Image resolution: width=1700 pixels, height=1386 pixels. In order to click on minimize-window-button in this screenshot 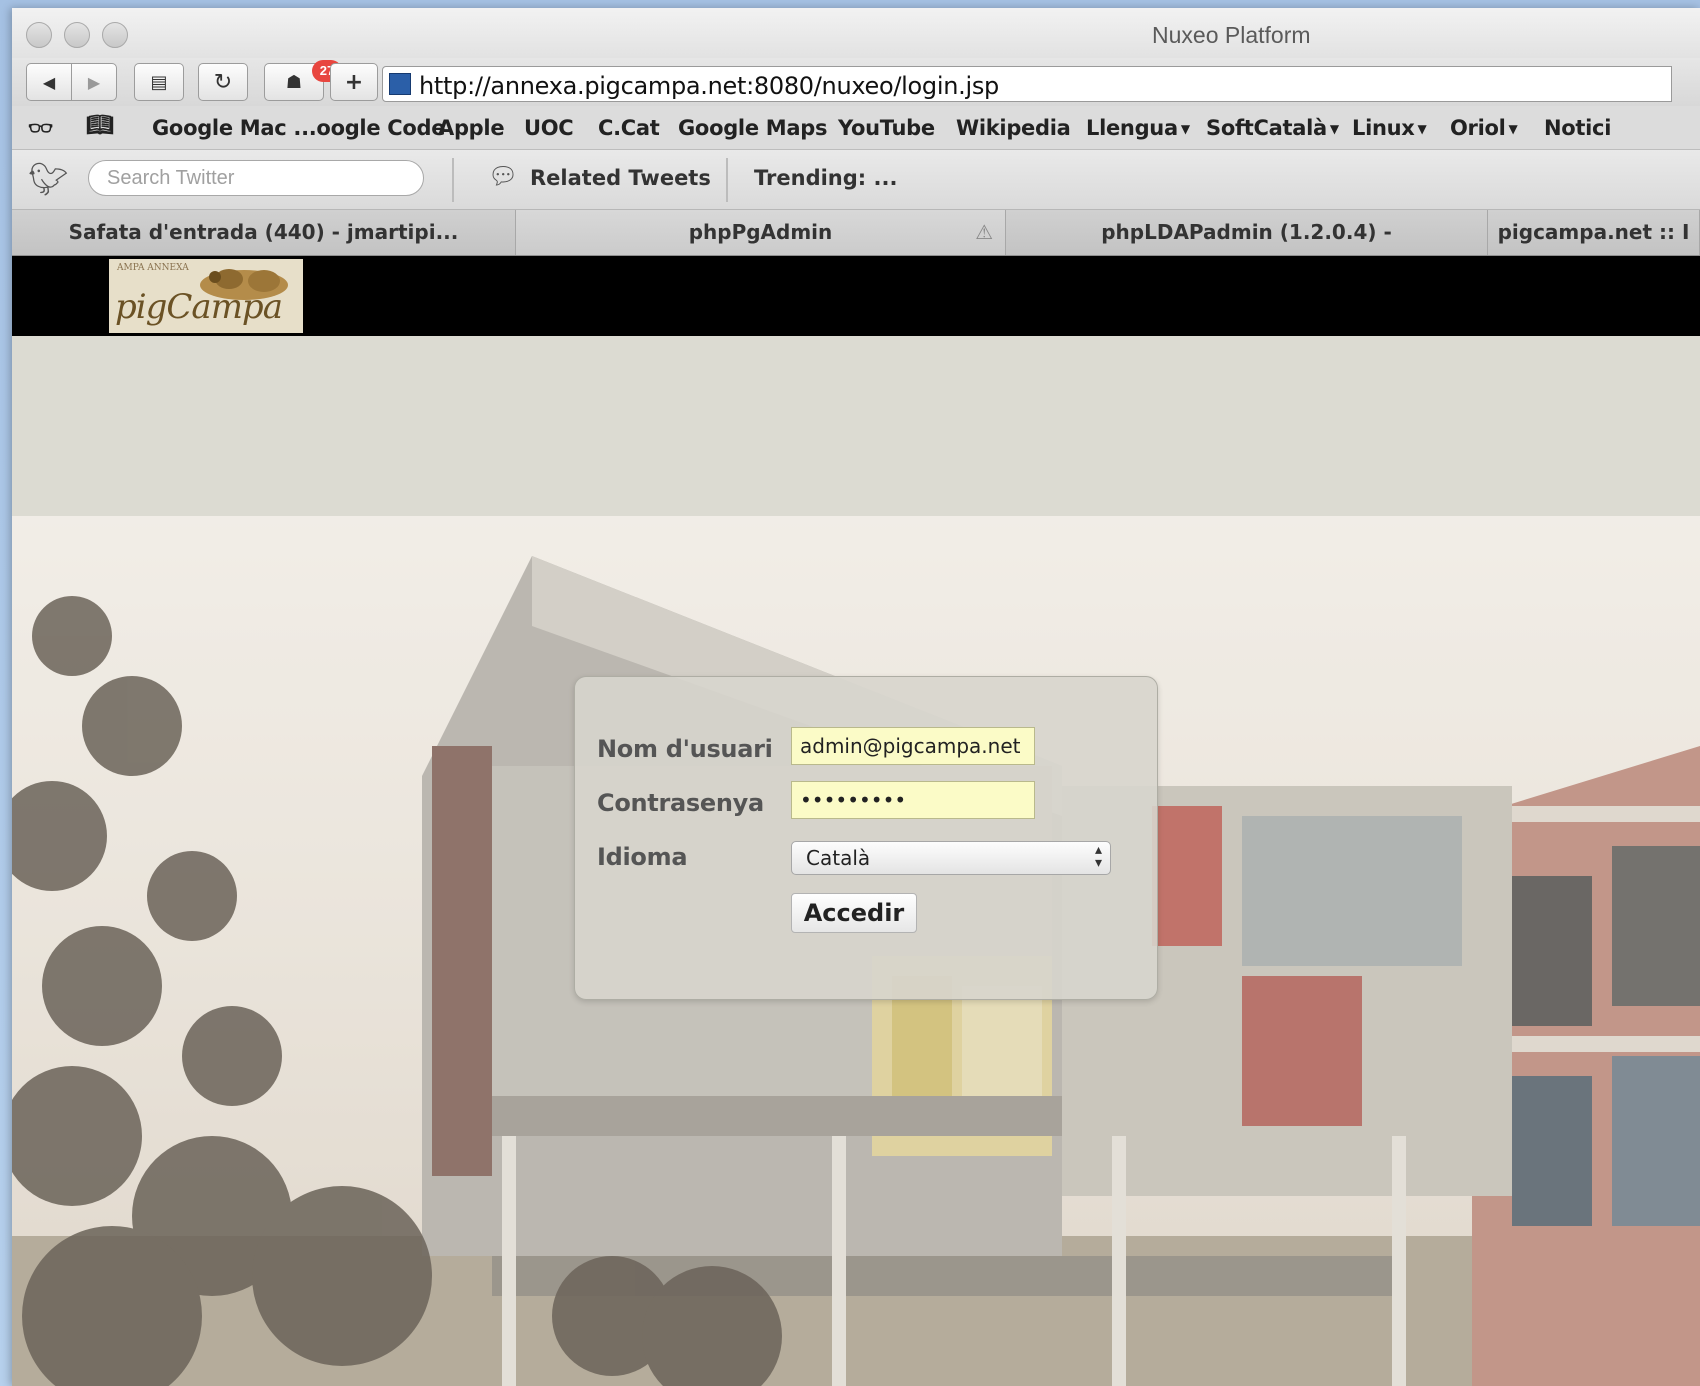, I will do `click(77, 35)`.